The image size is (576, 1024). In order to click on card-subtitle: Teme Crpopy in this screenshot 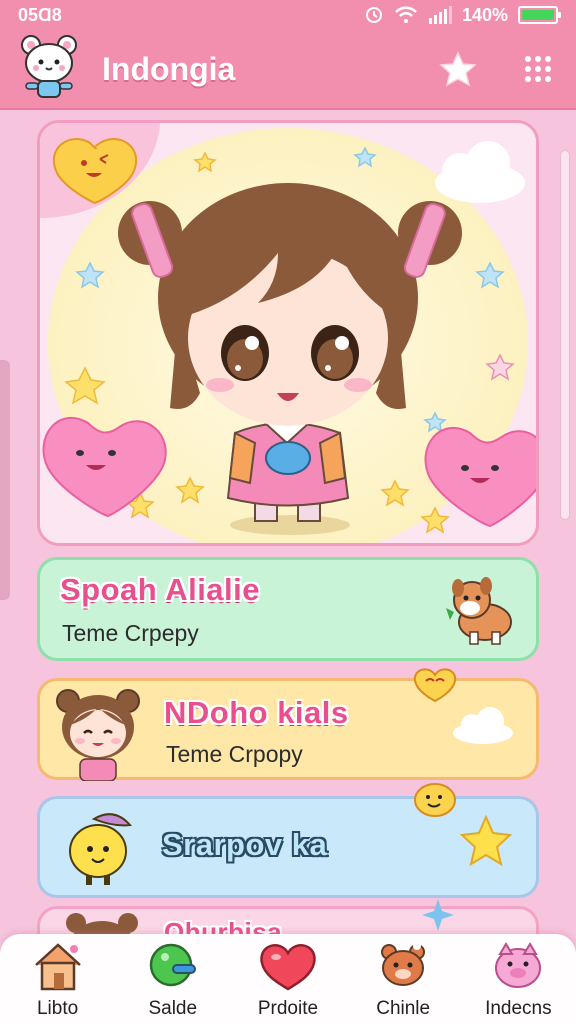, I will do `click(234, 754)`.